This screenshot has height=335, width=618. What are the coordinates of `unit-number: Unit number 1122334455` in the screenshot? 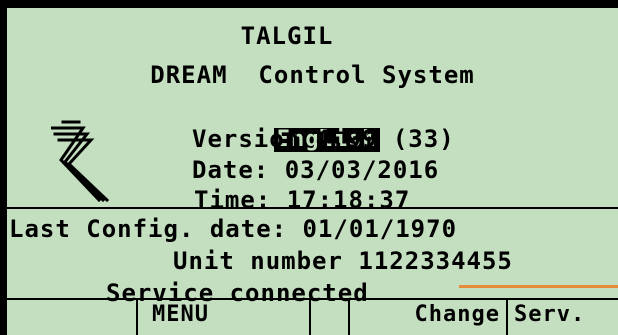 It's located at (343, 261).